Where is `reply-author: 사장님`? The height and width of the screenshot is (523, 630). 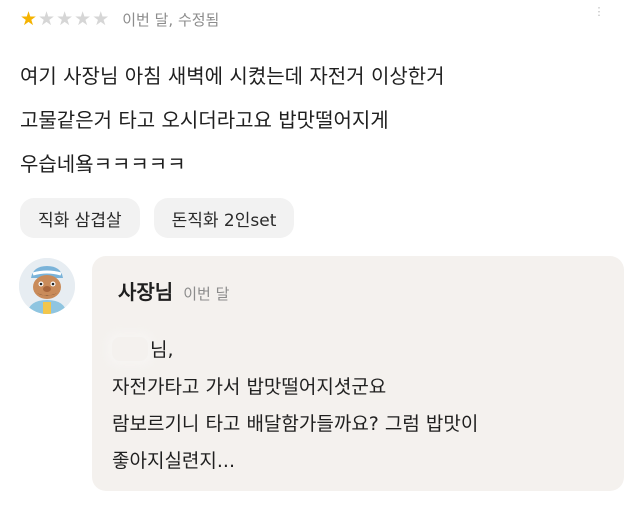 reply-author: 사장님 is located at coordinates (146, 292).